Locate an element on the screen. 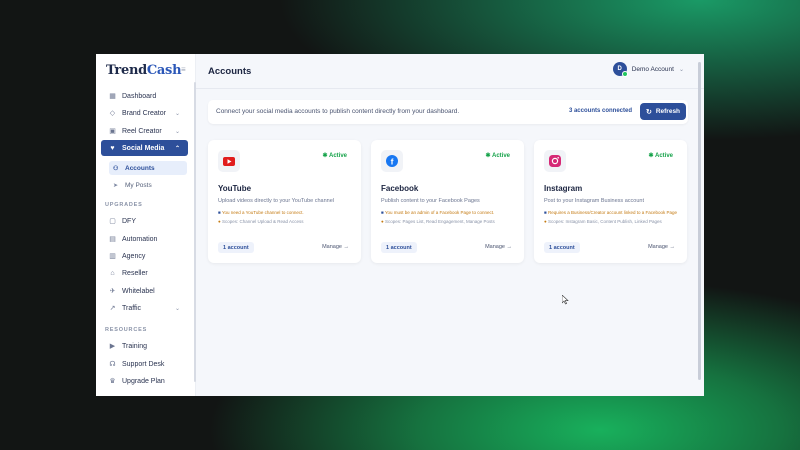 The image size is (800, 450). crown-icon: ♛ is located at coordinates (112, 381).